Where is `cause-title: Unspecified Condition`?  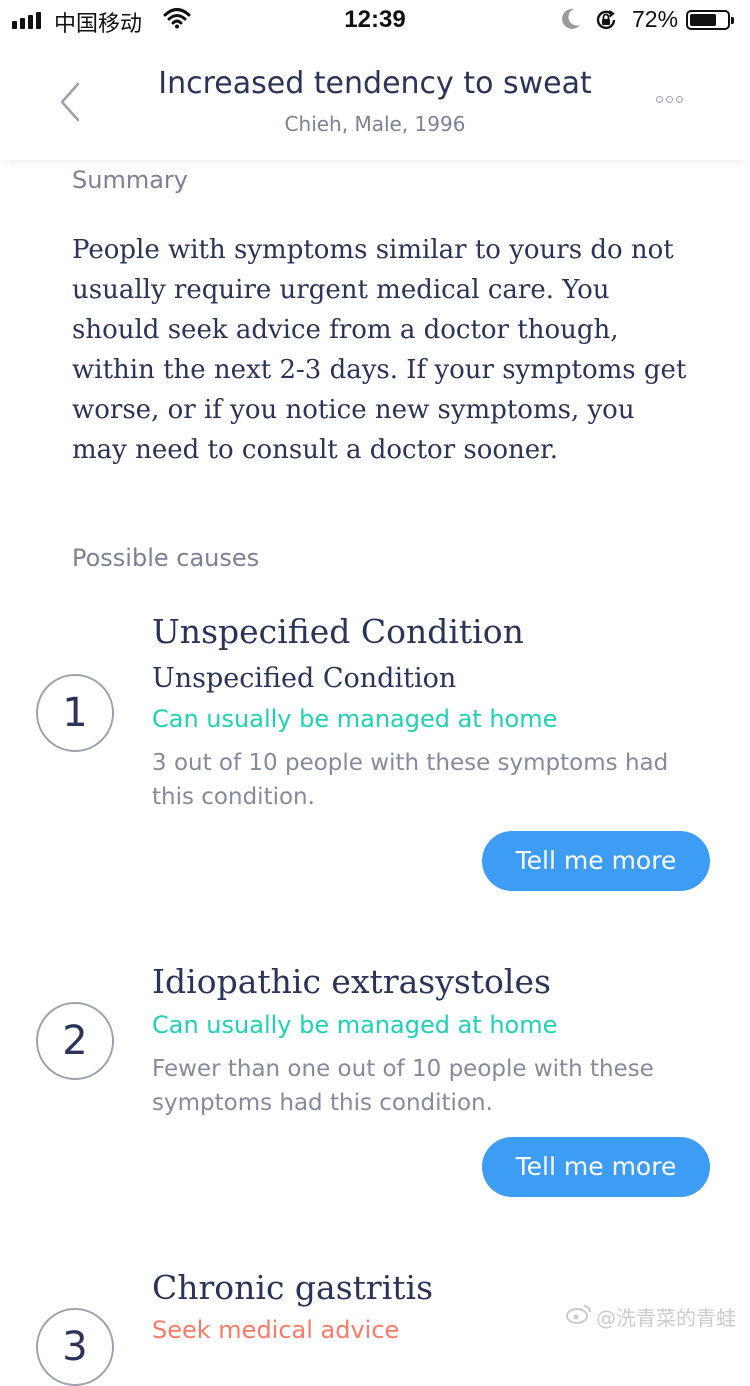
cause-title: Unspecified Condition is located at coordinates (338, 631).